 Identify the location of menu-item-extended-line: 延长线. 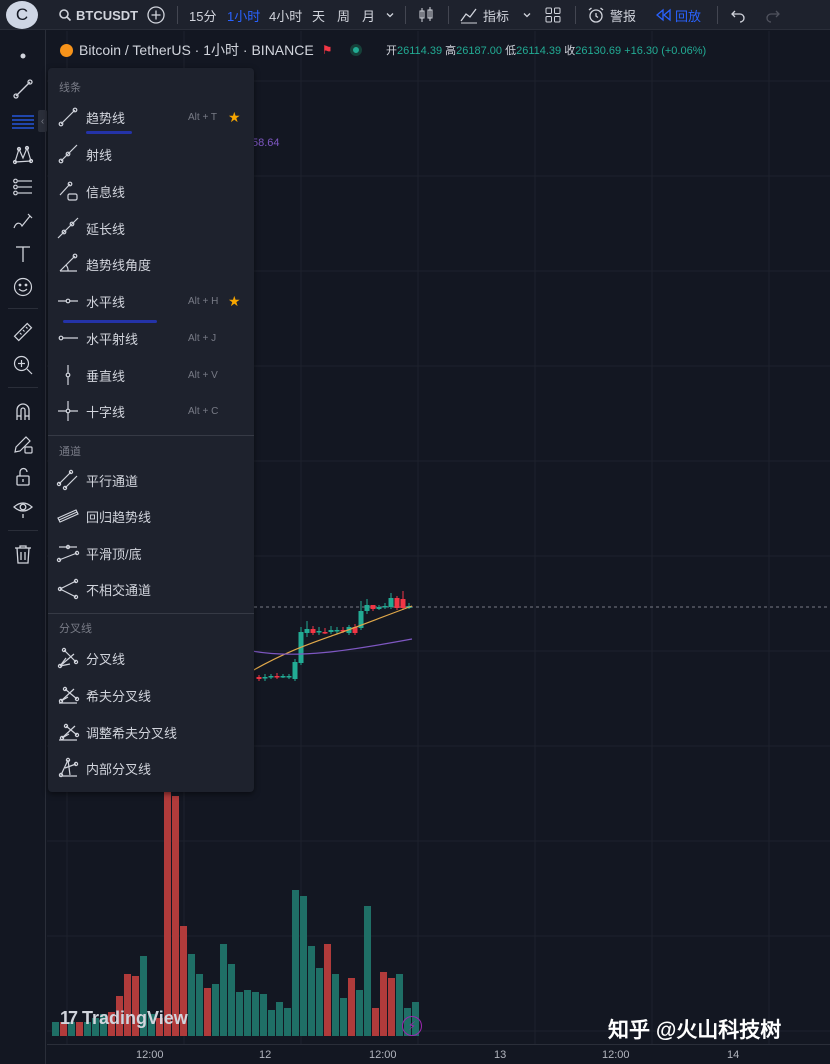
(151, 228).